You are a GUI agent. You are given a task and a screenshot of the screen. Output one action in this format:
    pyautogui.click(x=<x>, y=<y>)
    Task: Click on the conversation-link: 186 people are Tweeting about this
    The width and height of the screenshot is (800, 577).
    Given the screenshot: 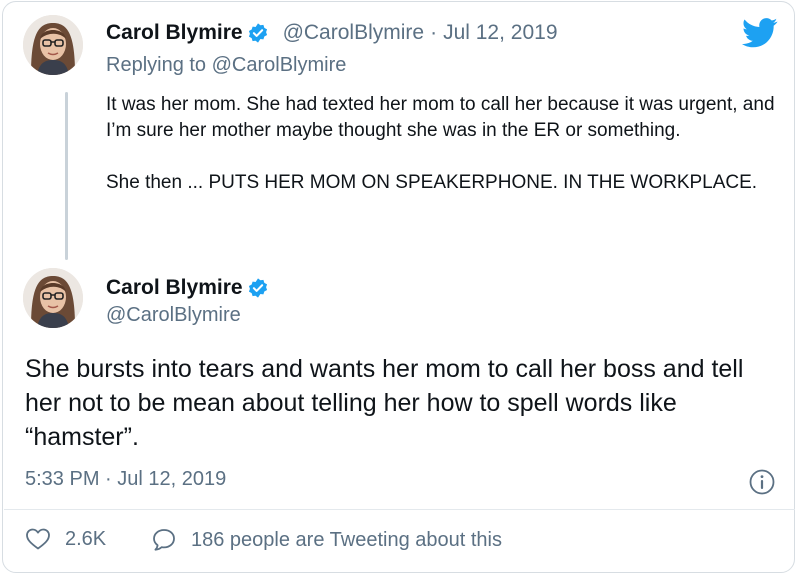 What is the action you would take?
    pyautogui.click(x=326, y=540)
    